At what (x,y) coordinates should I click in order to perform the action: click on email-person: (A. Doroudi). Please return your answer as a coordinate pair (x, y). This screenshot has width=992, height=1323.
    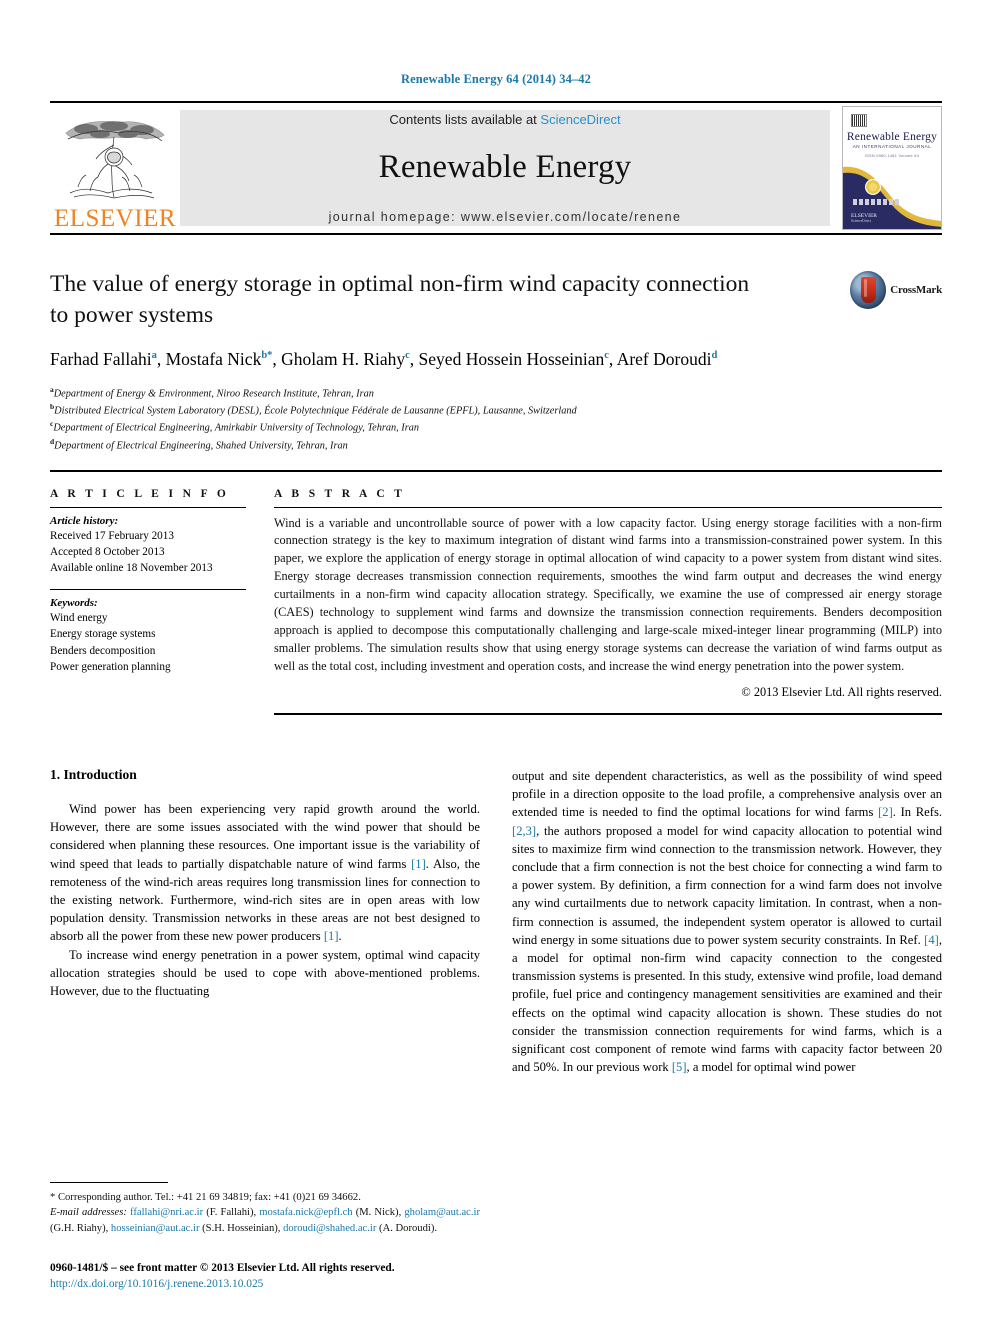
    Looking at the image, I should click on (407, 1228).